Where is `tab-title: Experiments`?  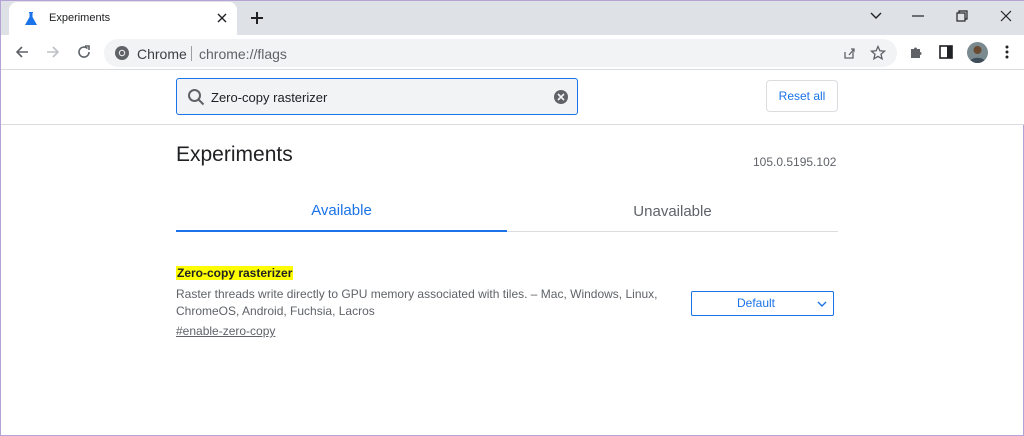
tab-title: Experiments is located at coordinates (80, 18).